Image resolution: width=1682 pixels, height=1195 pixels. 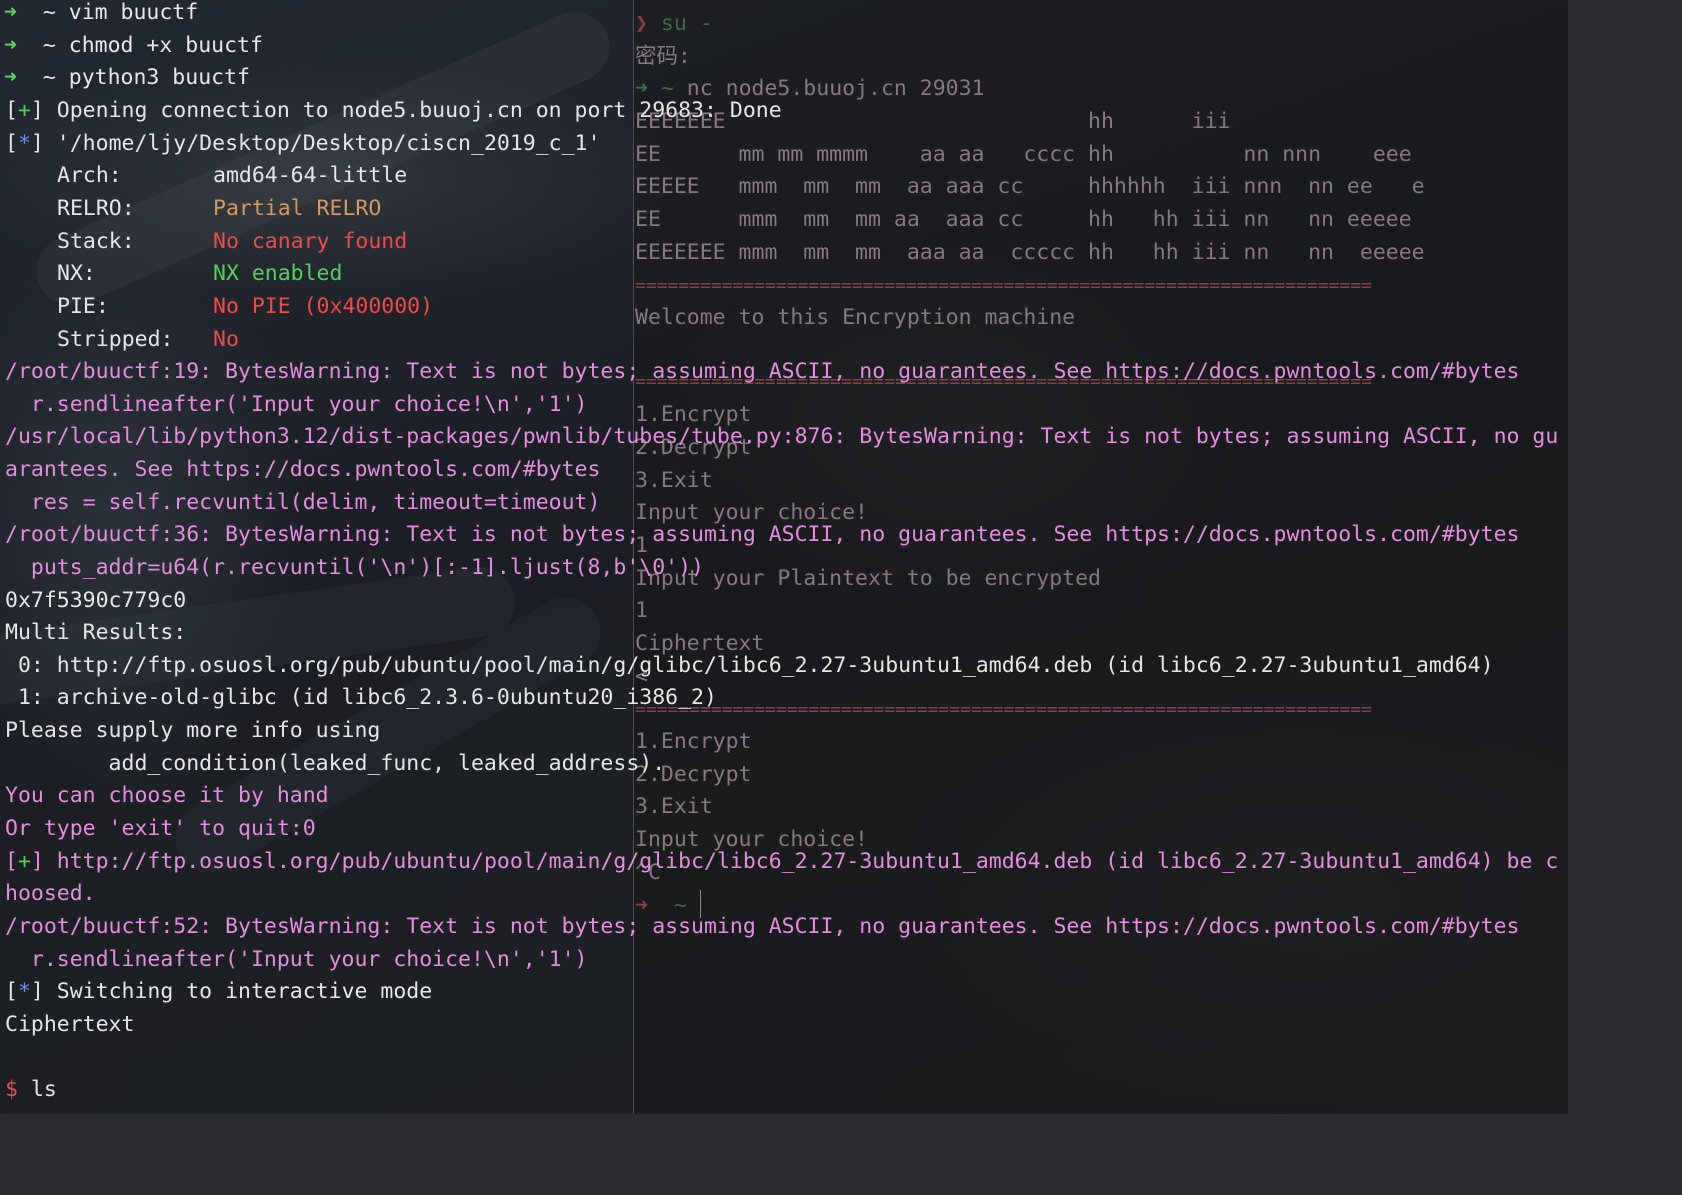 What do you see at coordinates (231, 991) in the screenshot?
I see `interactive-mode-text: ] Switching to interactive mode` at bounding box center [231, 991].